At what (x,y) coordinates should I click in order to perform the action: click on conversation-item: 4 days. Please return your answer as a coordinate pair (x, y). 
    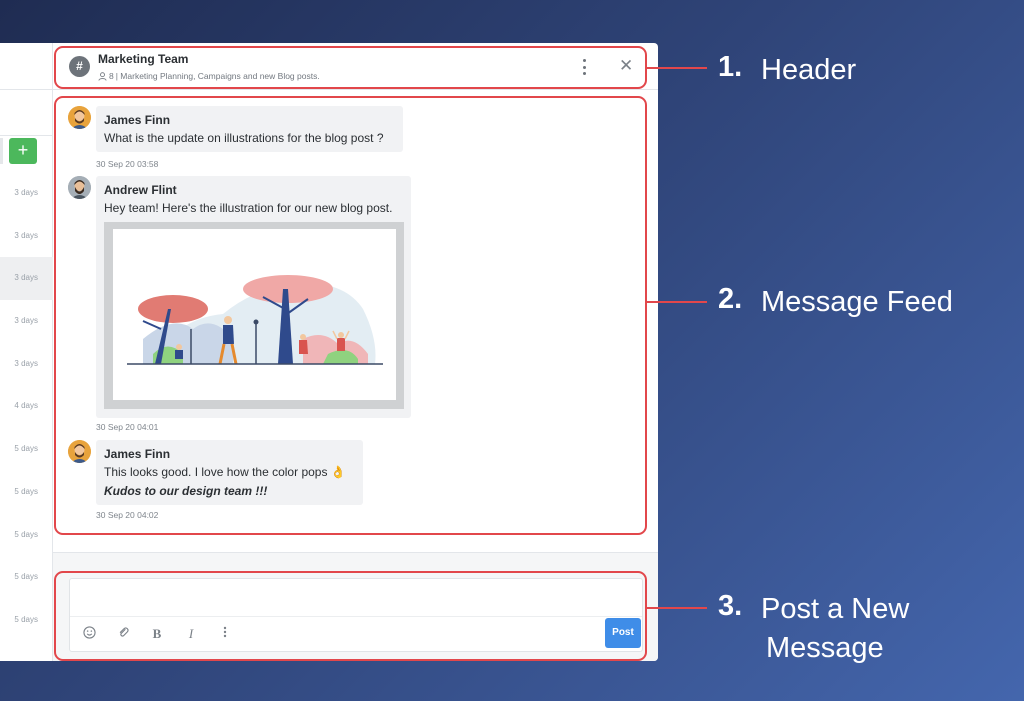
    Looking at the image, I should click on (26, 406).